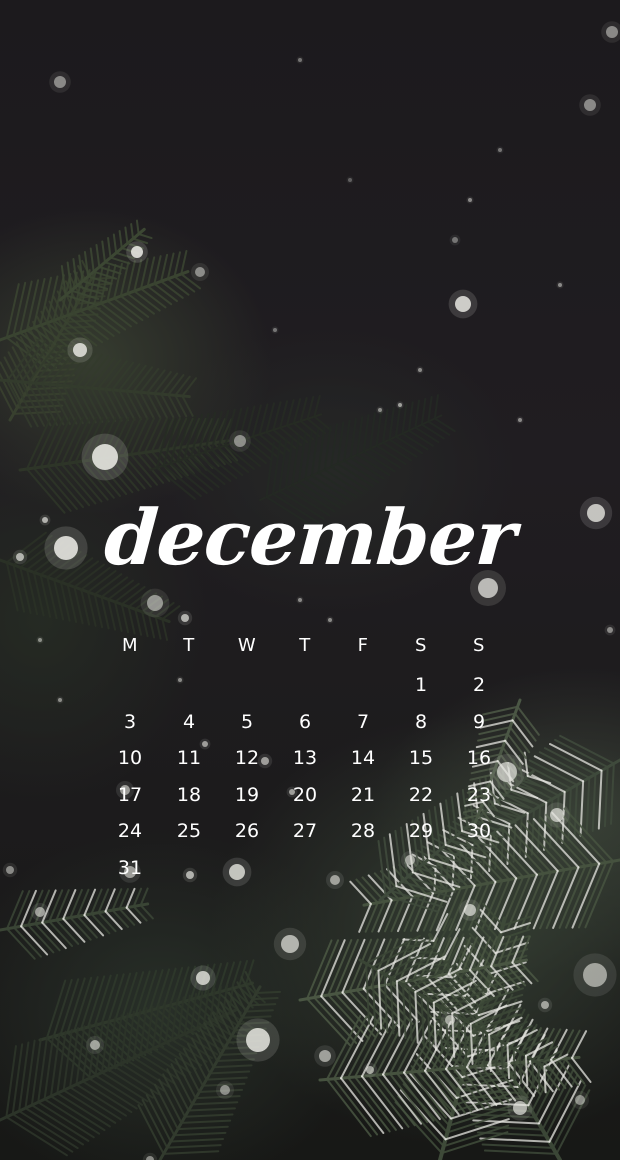 Image resolution: width=620 pixels, height=1160 pixels. Describe the element at coordinates (130, 868) in the screenshot. I see `calendar-day: 31` at that location.